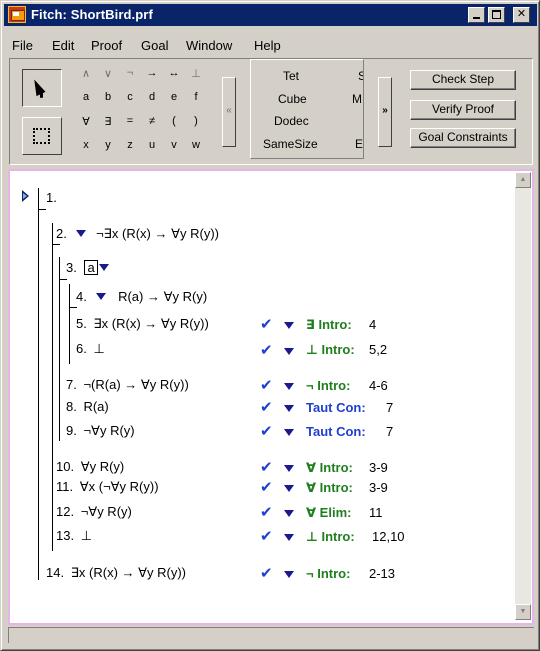 The width and height of the screenshot is (540, 651). I want to click on symbol-implies: →, so click(152, 73).